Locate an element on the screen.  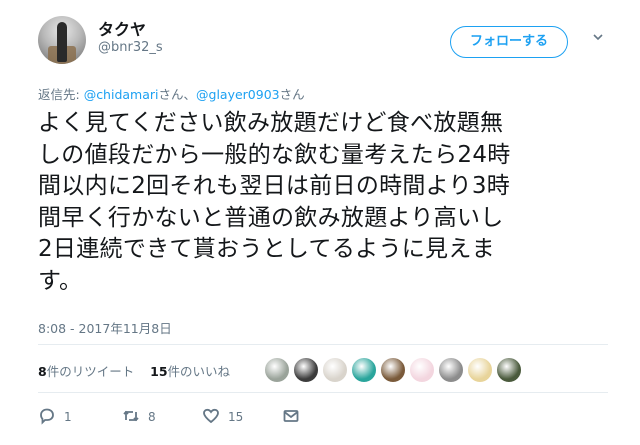
likes-label: 件のいいね is located at coordinates (199, 371).